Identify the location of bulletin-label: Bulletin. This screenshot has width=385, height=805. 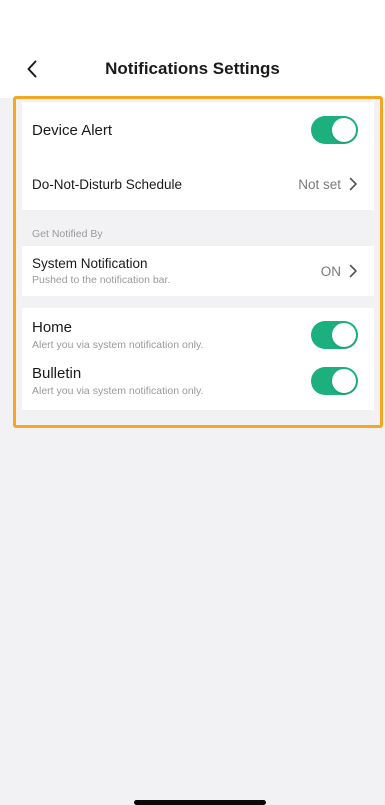
(57, 373).